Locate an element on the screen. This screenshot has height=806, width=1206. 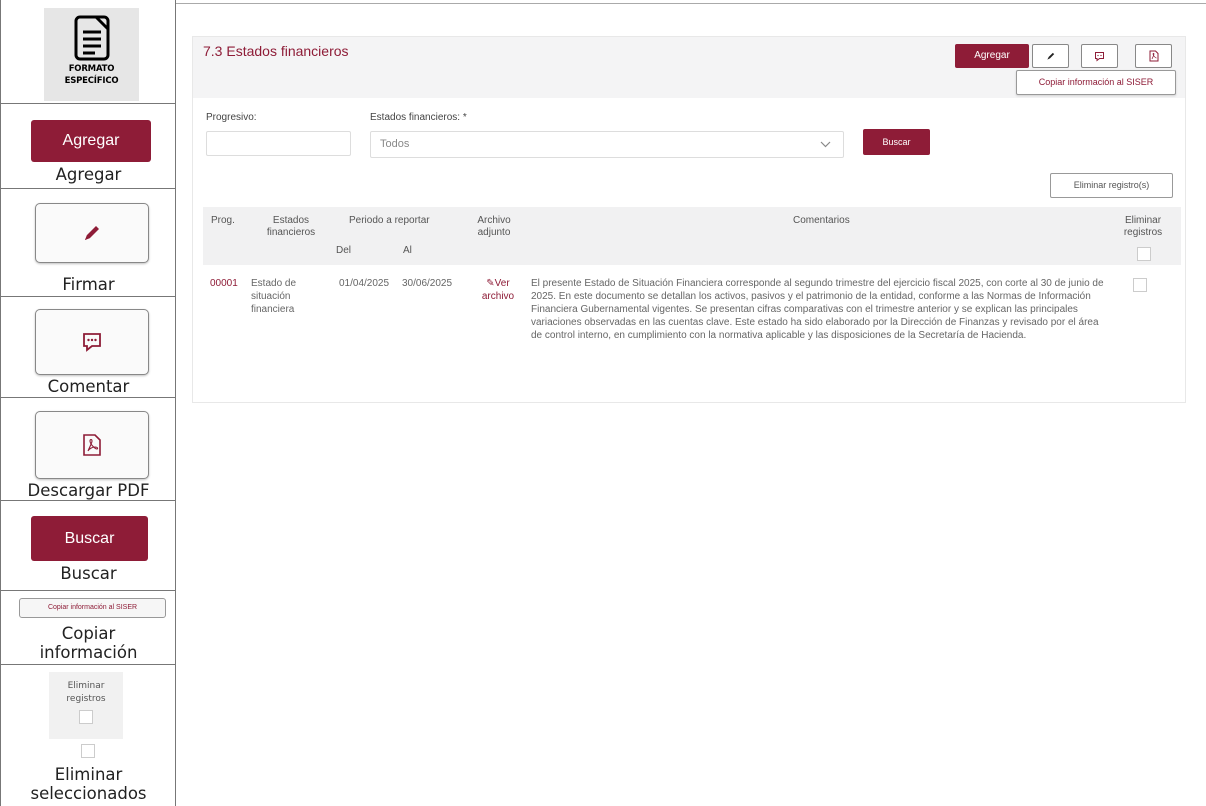
legend-comentar-cell: Comentar is located at coordinates (88, 347).